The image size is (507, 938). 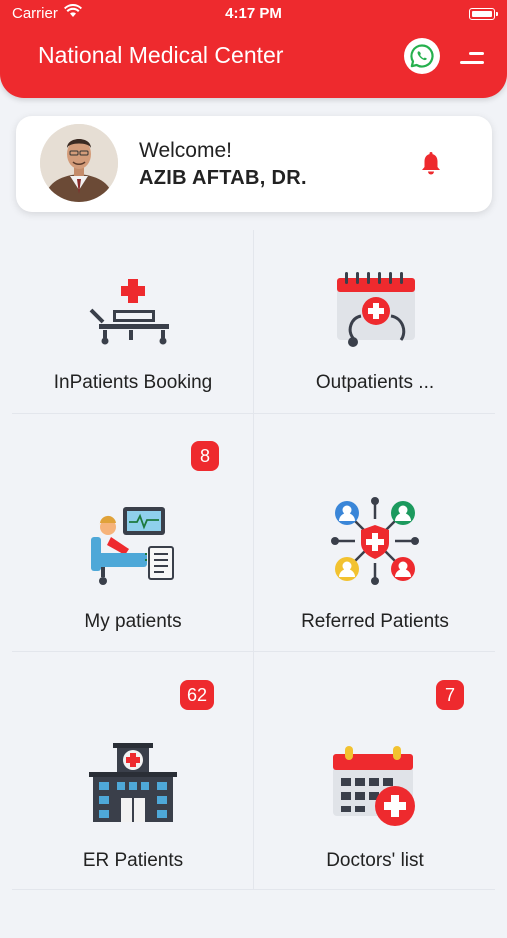 I want to click on profile-card: Welcome! AZIB AFTAB, DR., so click(x=254, y=164).